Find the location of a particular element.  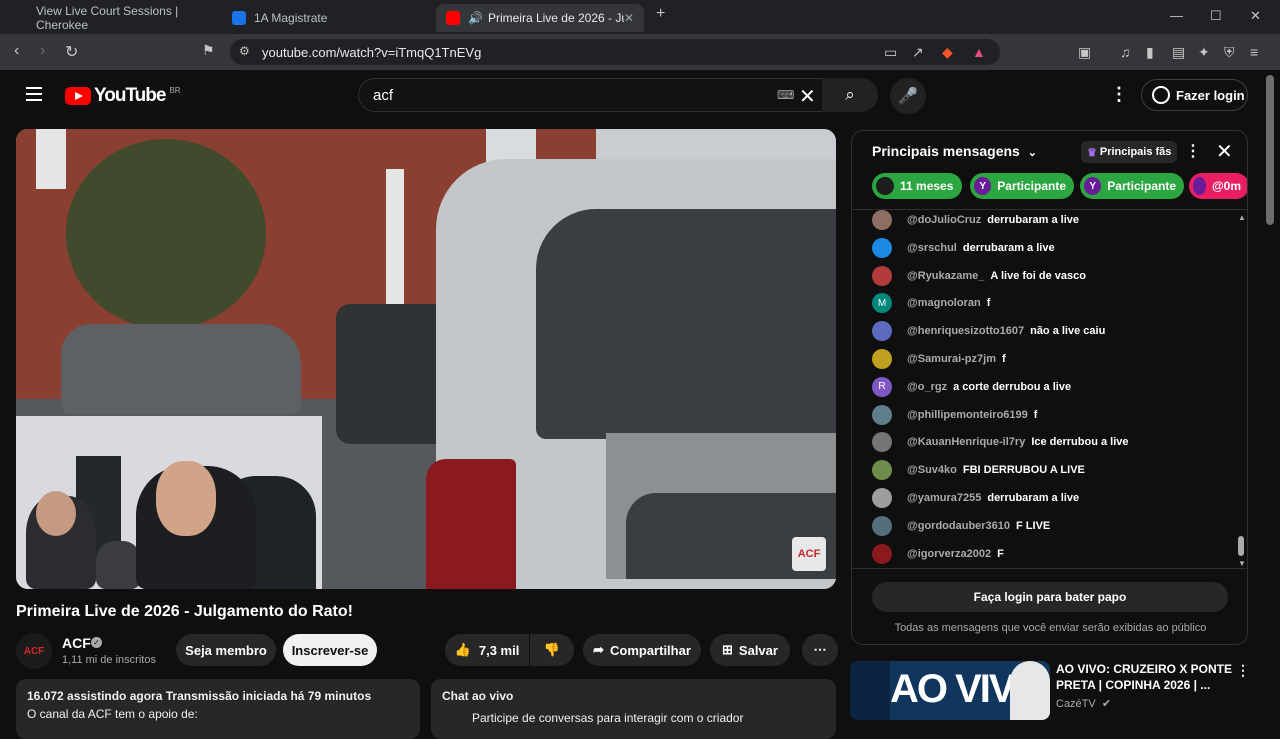

bookmark-icon: ⚑ is located at coordinates (208, 50).